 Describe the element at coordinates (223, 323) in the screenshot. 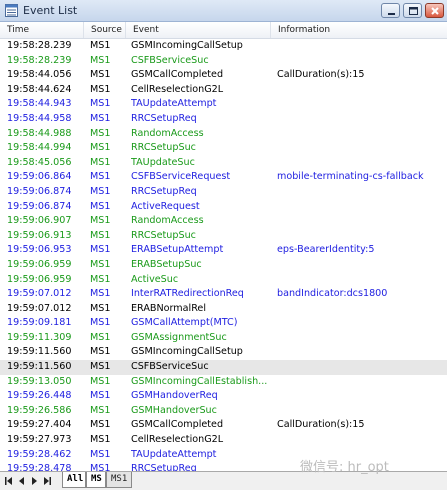

I see `table-row: 19:59:09.181 MS1 GSMCallAttempt(MTC)` at that location.